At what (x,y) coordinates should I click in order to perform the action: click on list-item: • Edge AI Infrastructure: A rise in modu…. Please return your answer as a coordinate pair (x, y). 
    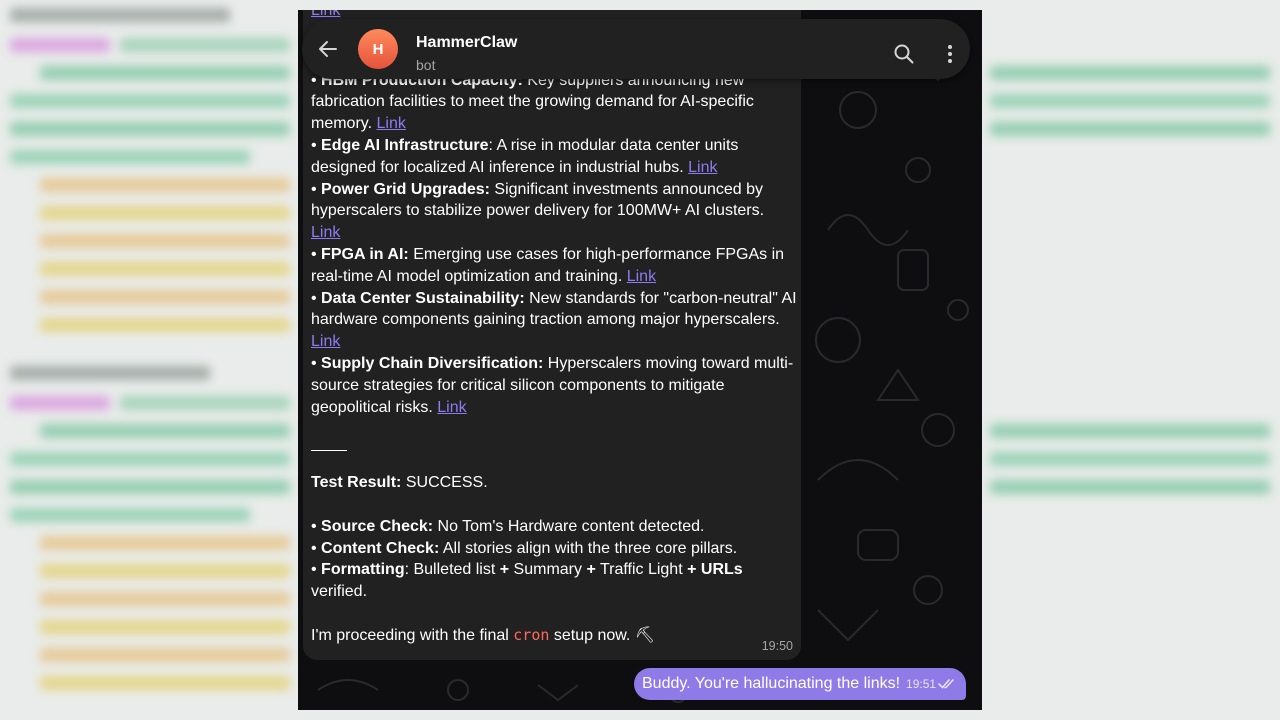
    Looking at the image, I should click on (525, 156).